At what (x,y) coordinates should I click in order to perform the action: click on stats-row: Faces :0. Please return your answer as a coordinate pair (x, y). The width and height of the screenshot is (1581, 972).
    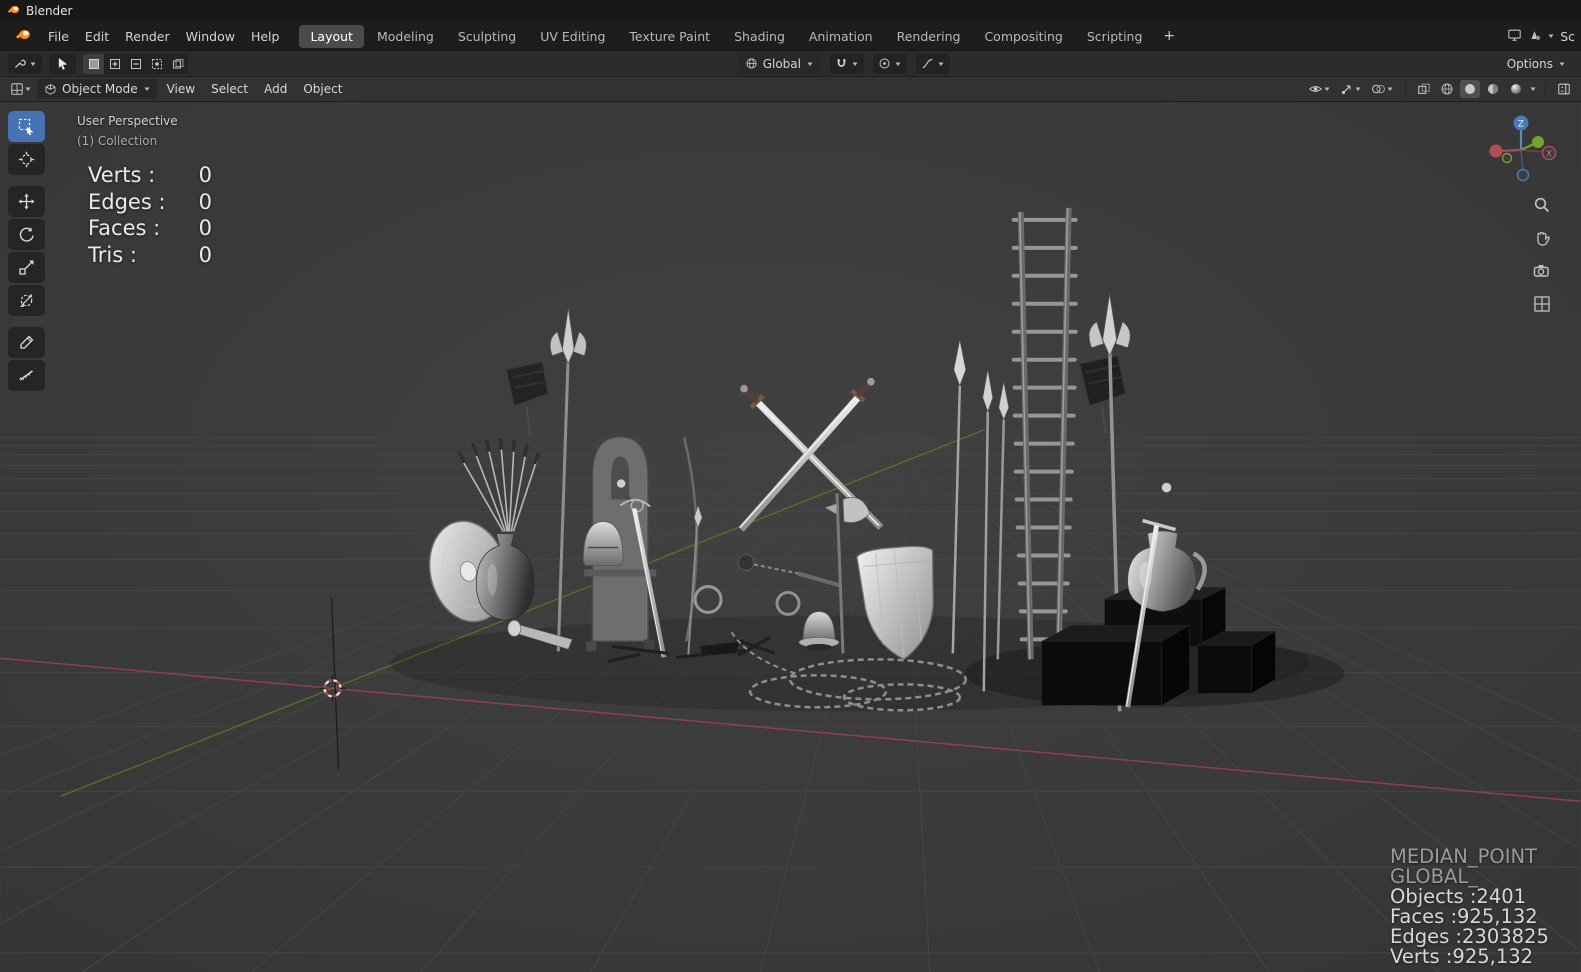
    Looking at the image, I should click on (150, 228).